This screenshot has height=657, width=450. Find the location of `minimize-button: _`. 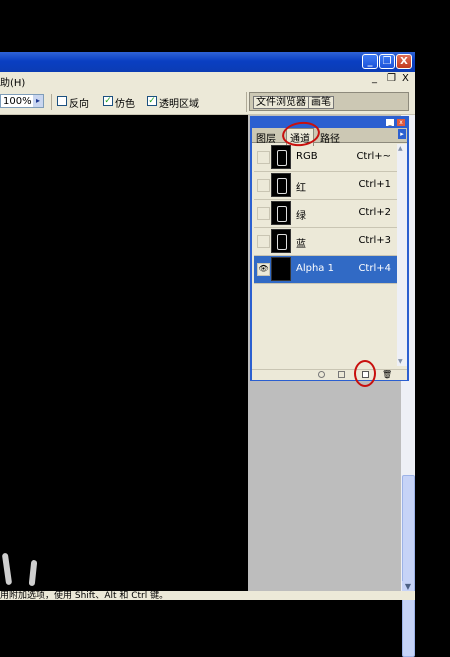

minimize-button: _ is located at coordinates (370, 61).